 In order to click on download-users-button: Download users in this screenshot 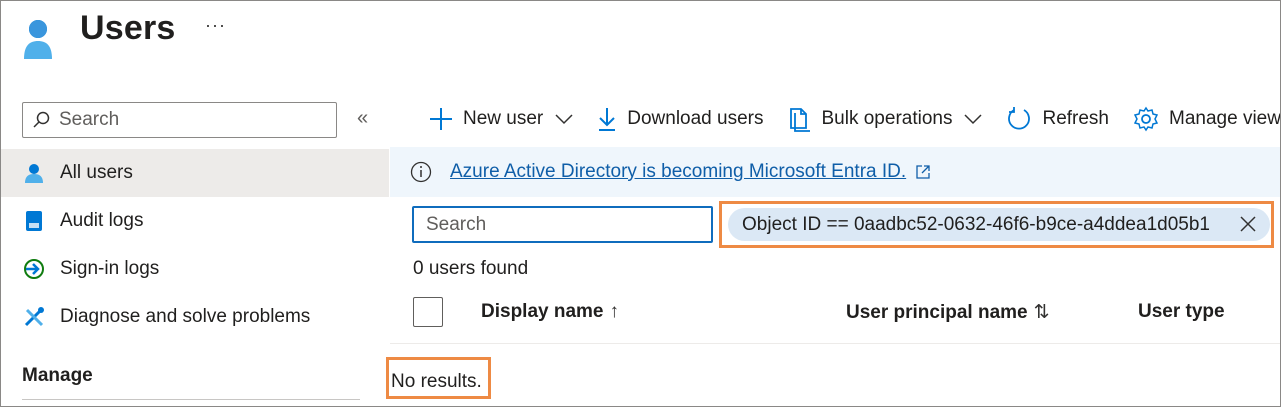, I will do `click(680, 119)`.